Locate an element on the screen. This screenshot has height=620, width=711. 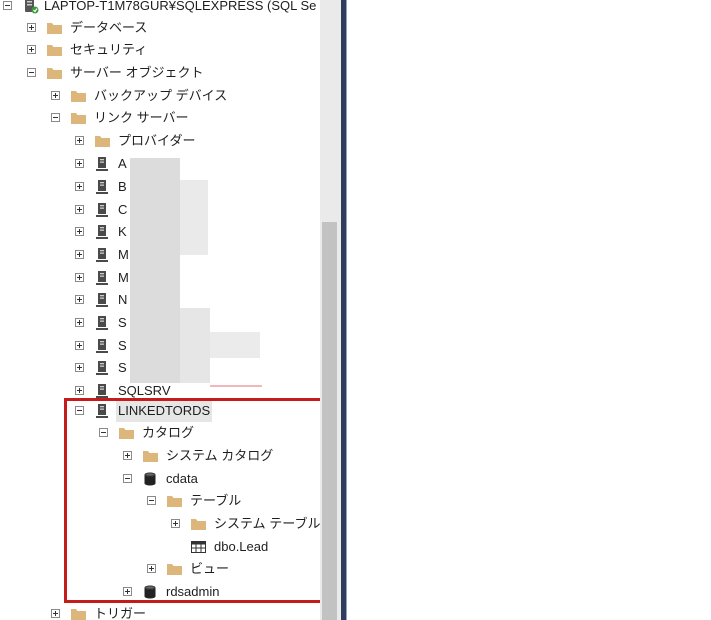
security-label: セキュリティ is located at coordinates (109, 49).